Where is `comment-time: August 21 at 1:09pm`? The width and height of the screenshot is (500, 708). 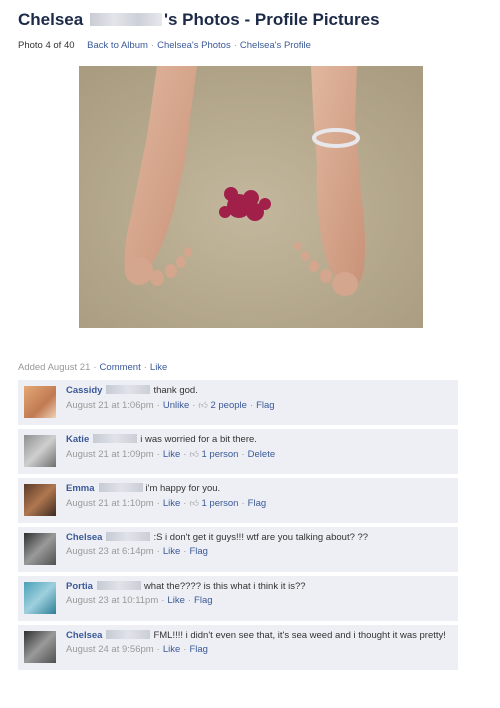 comment-time: August 21 at 1:09pm is located at coordinates (110, 454).